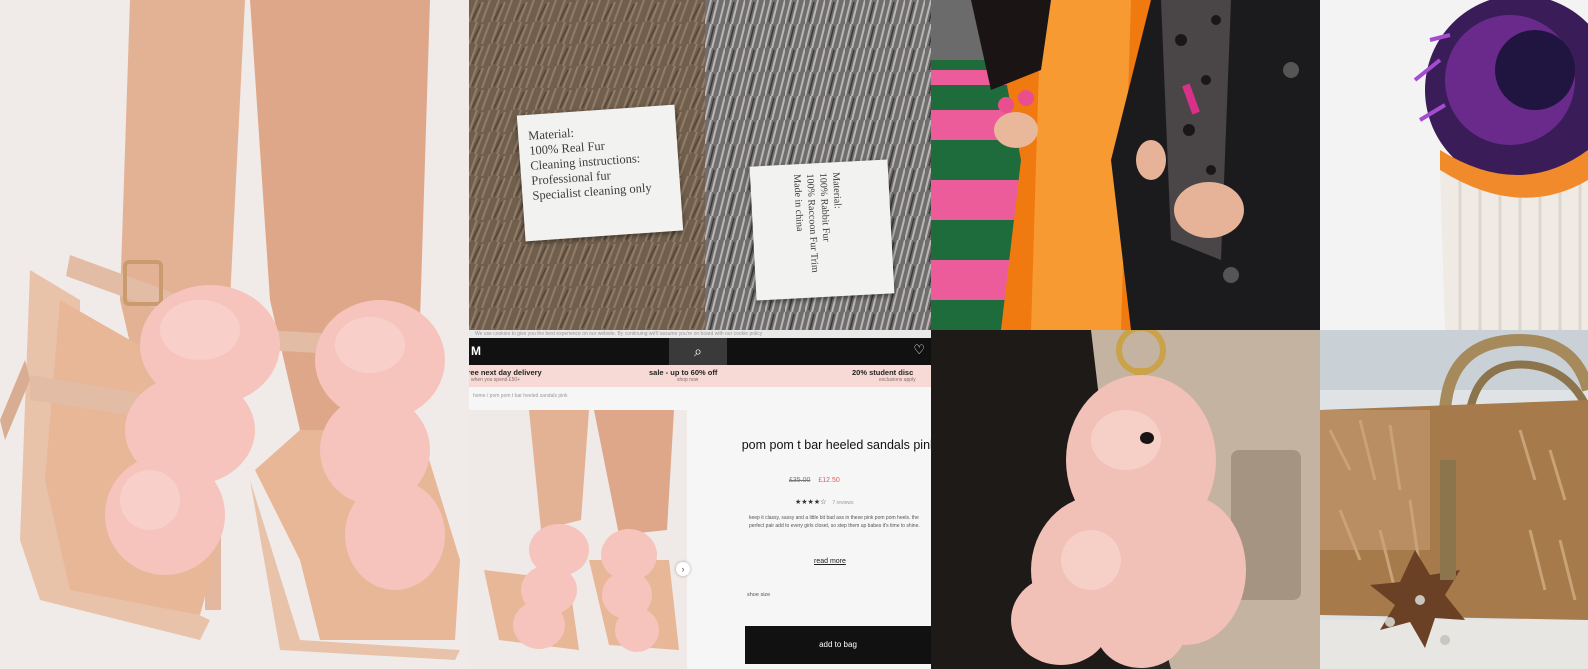 The width and height of the screenshot is (1588, 669). I want to click on sale-price: £12.50, so click(829, 480).